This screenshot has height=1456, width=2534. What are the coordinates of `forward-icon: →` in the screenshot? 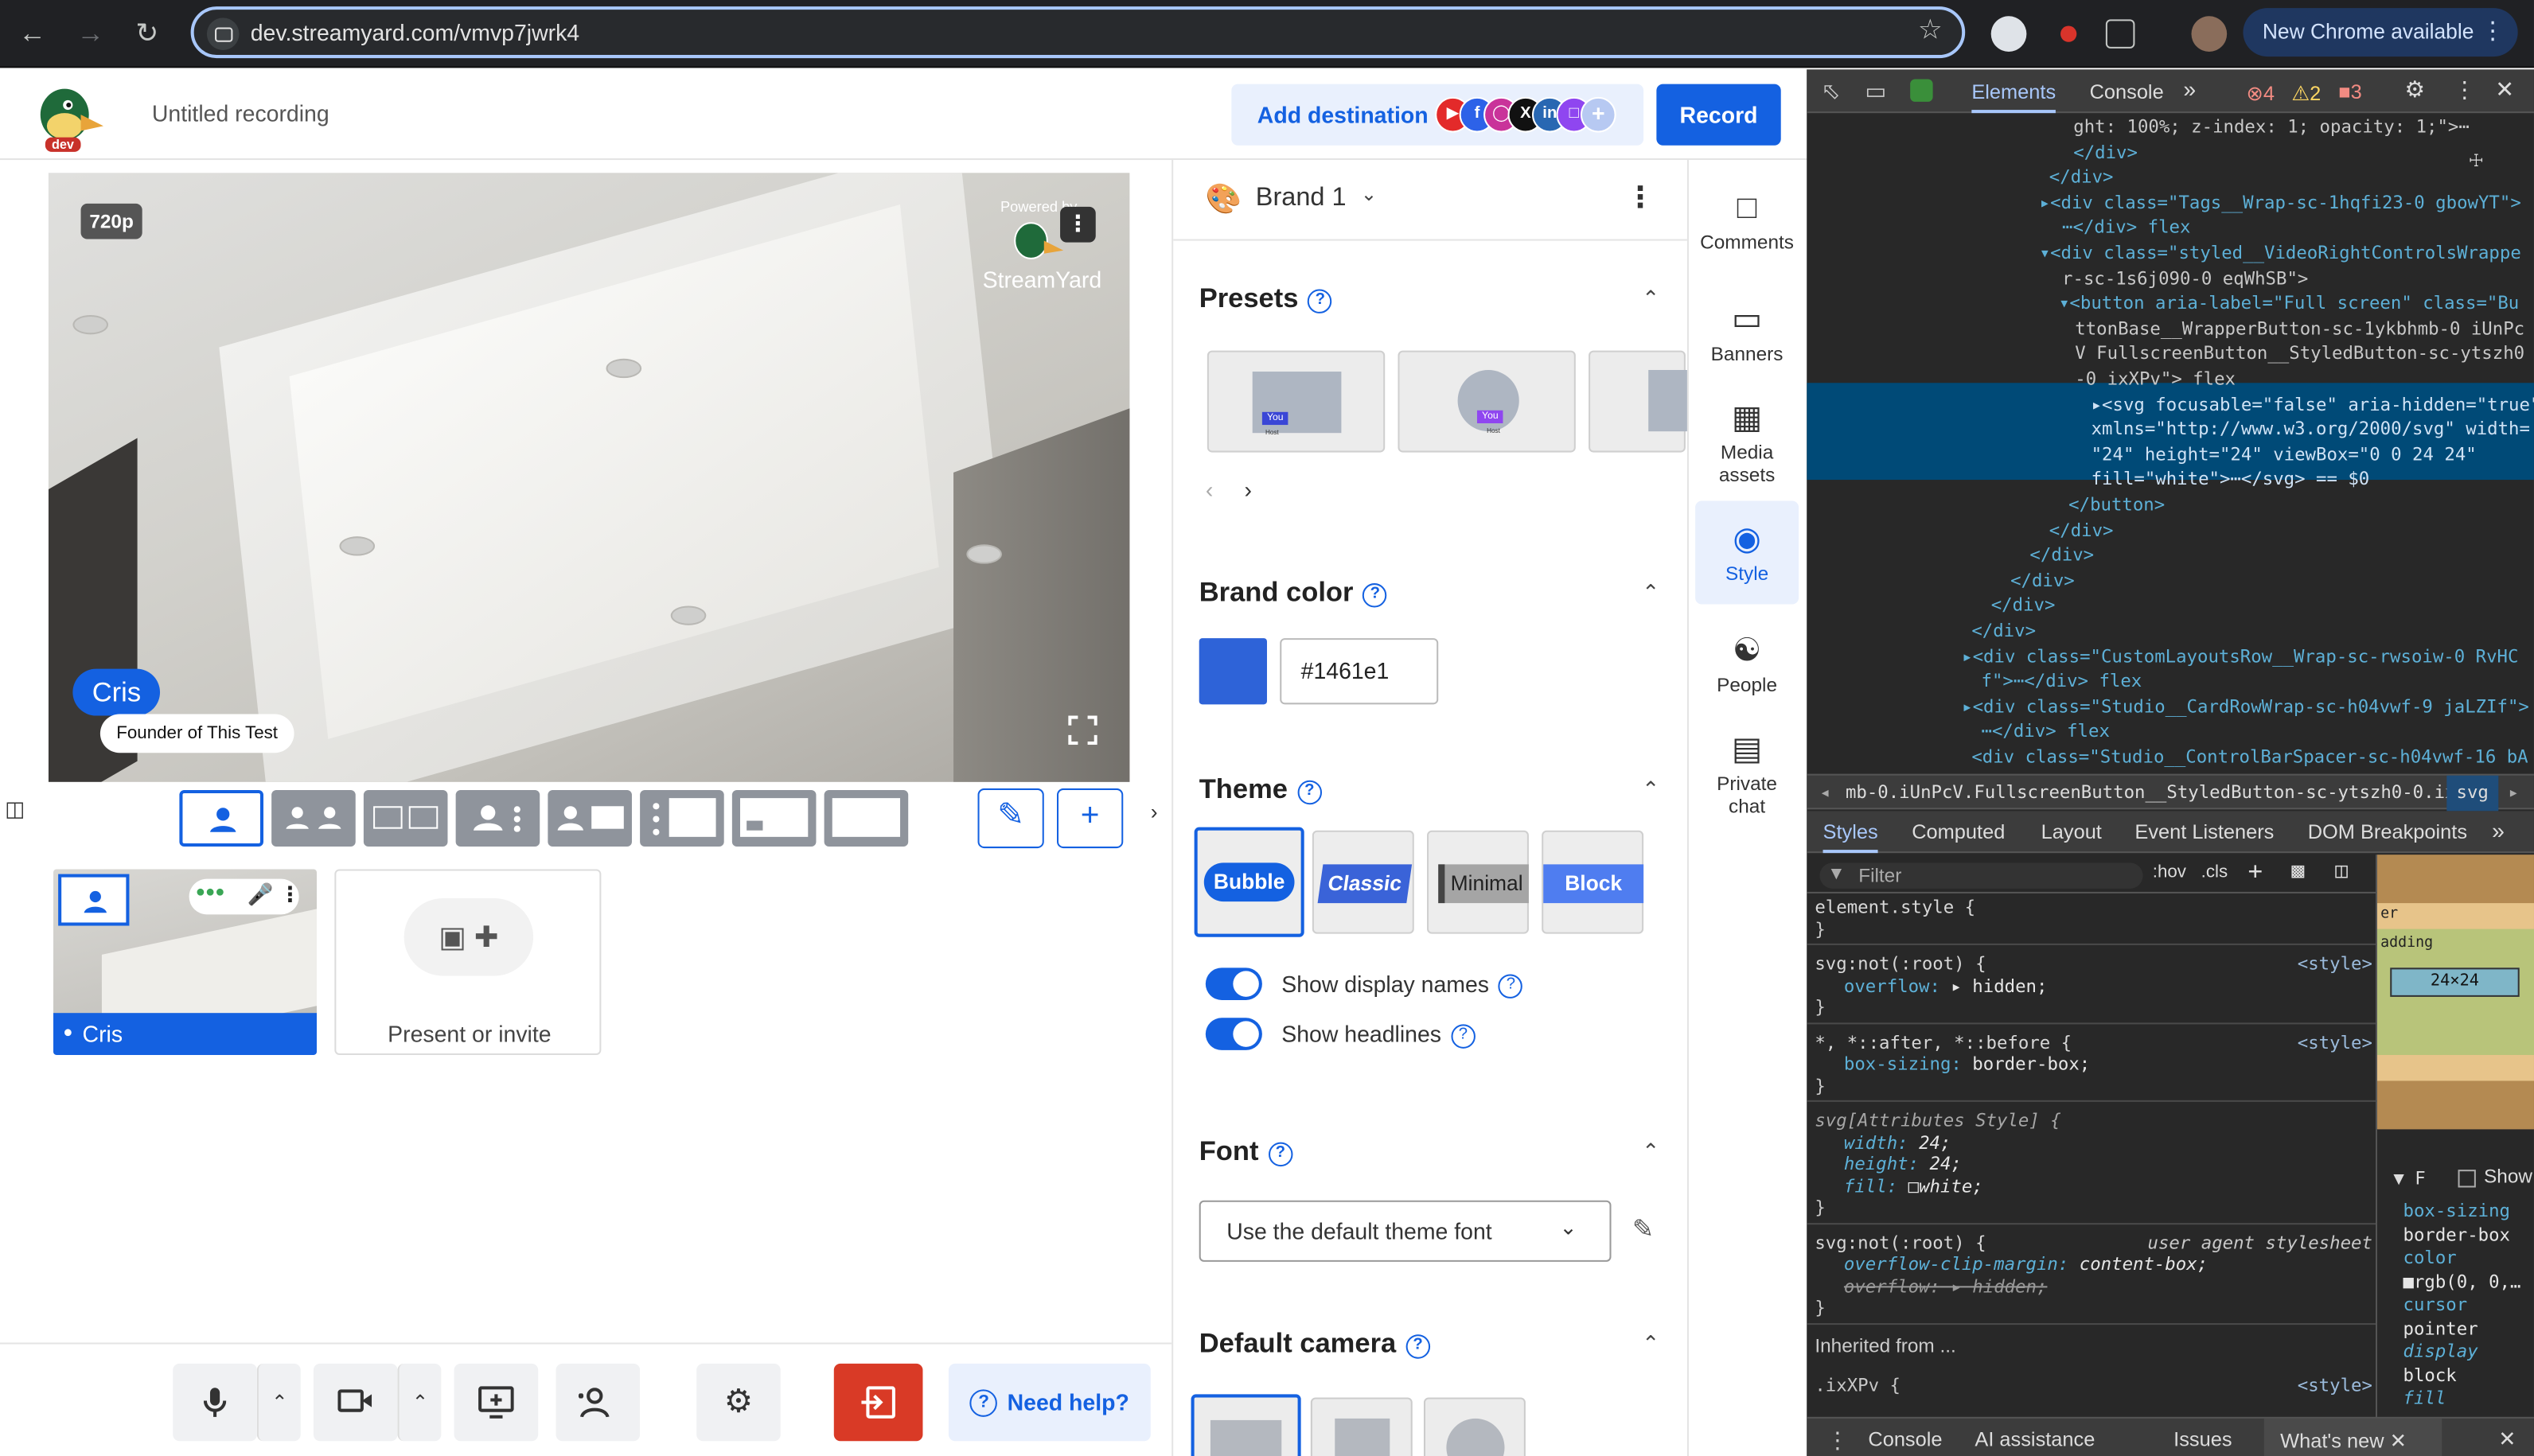 It's located at (90, 33).